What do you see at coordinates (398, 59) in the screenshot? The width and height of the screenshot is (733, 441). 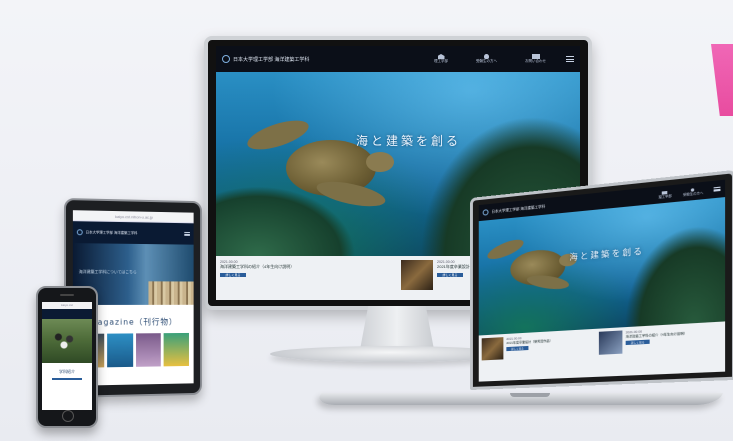 I see `site-header: 日本大学理工学部 海洋建築工学科 理工学部 受験生の方へ お問い合わせ` at bounding box center [398, 59].